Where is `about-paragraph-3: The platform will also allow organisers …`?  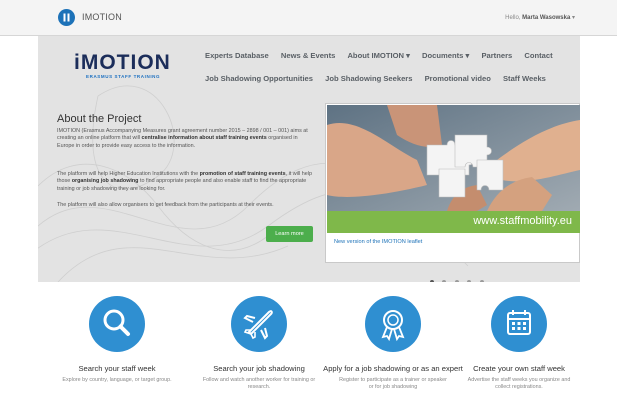 about-paragraph-3: The platform will also allow organisers … is located at coordinates (165, 205).